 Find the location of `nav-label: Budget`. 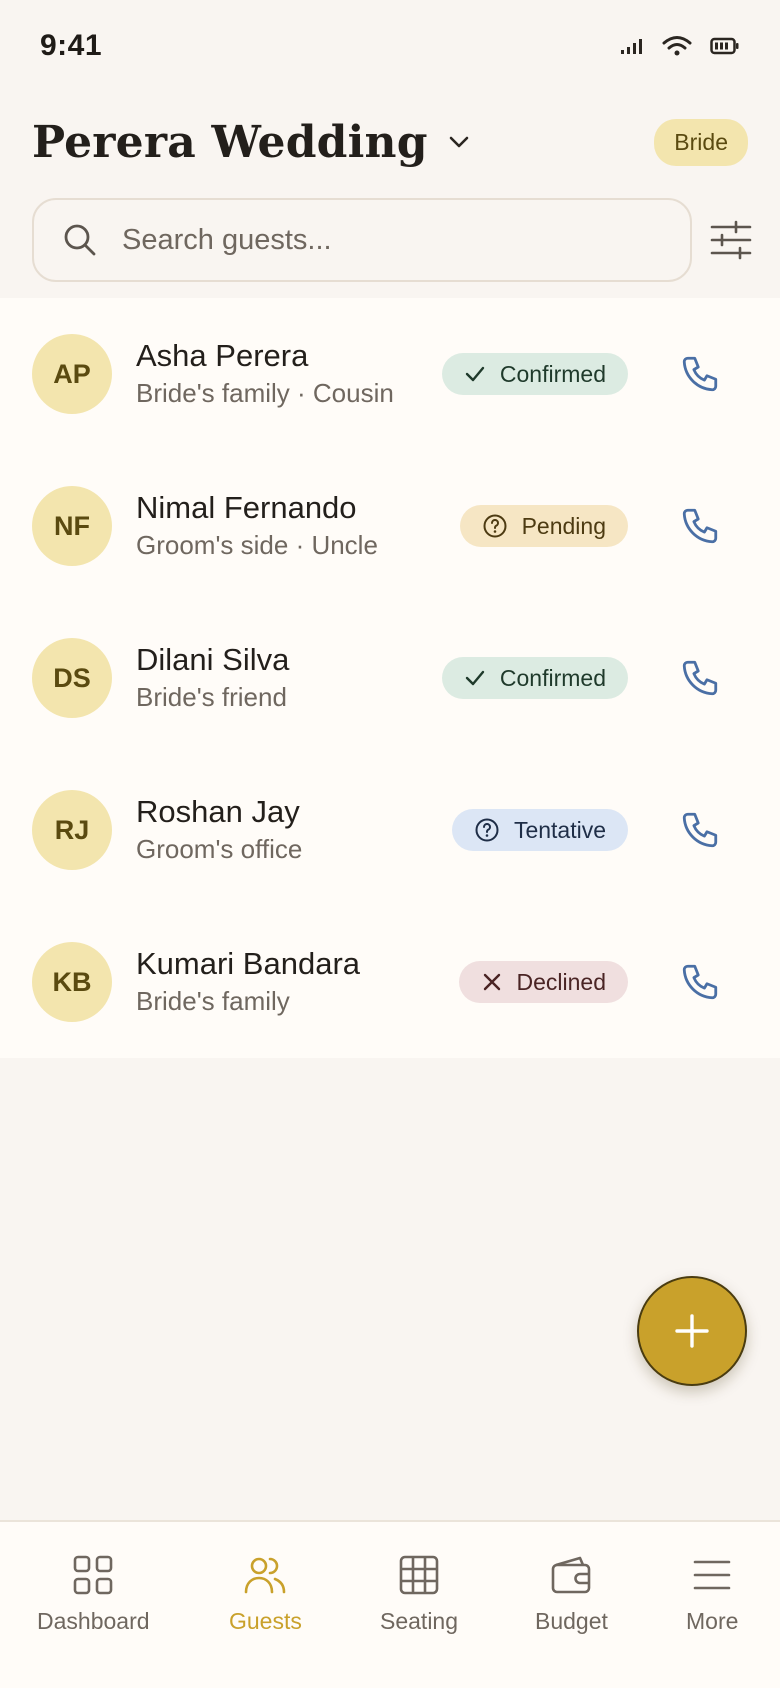

nav-label: Budget is located at coordinates (571, 1621).